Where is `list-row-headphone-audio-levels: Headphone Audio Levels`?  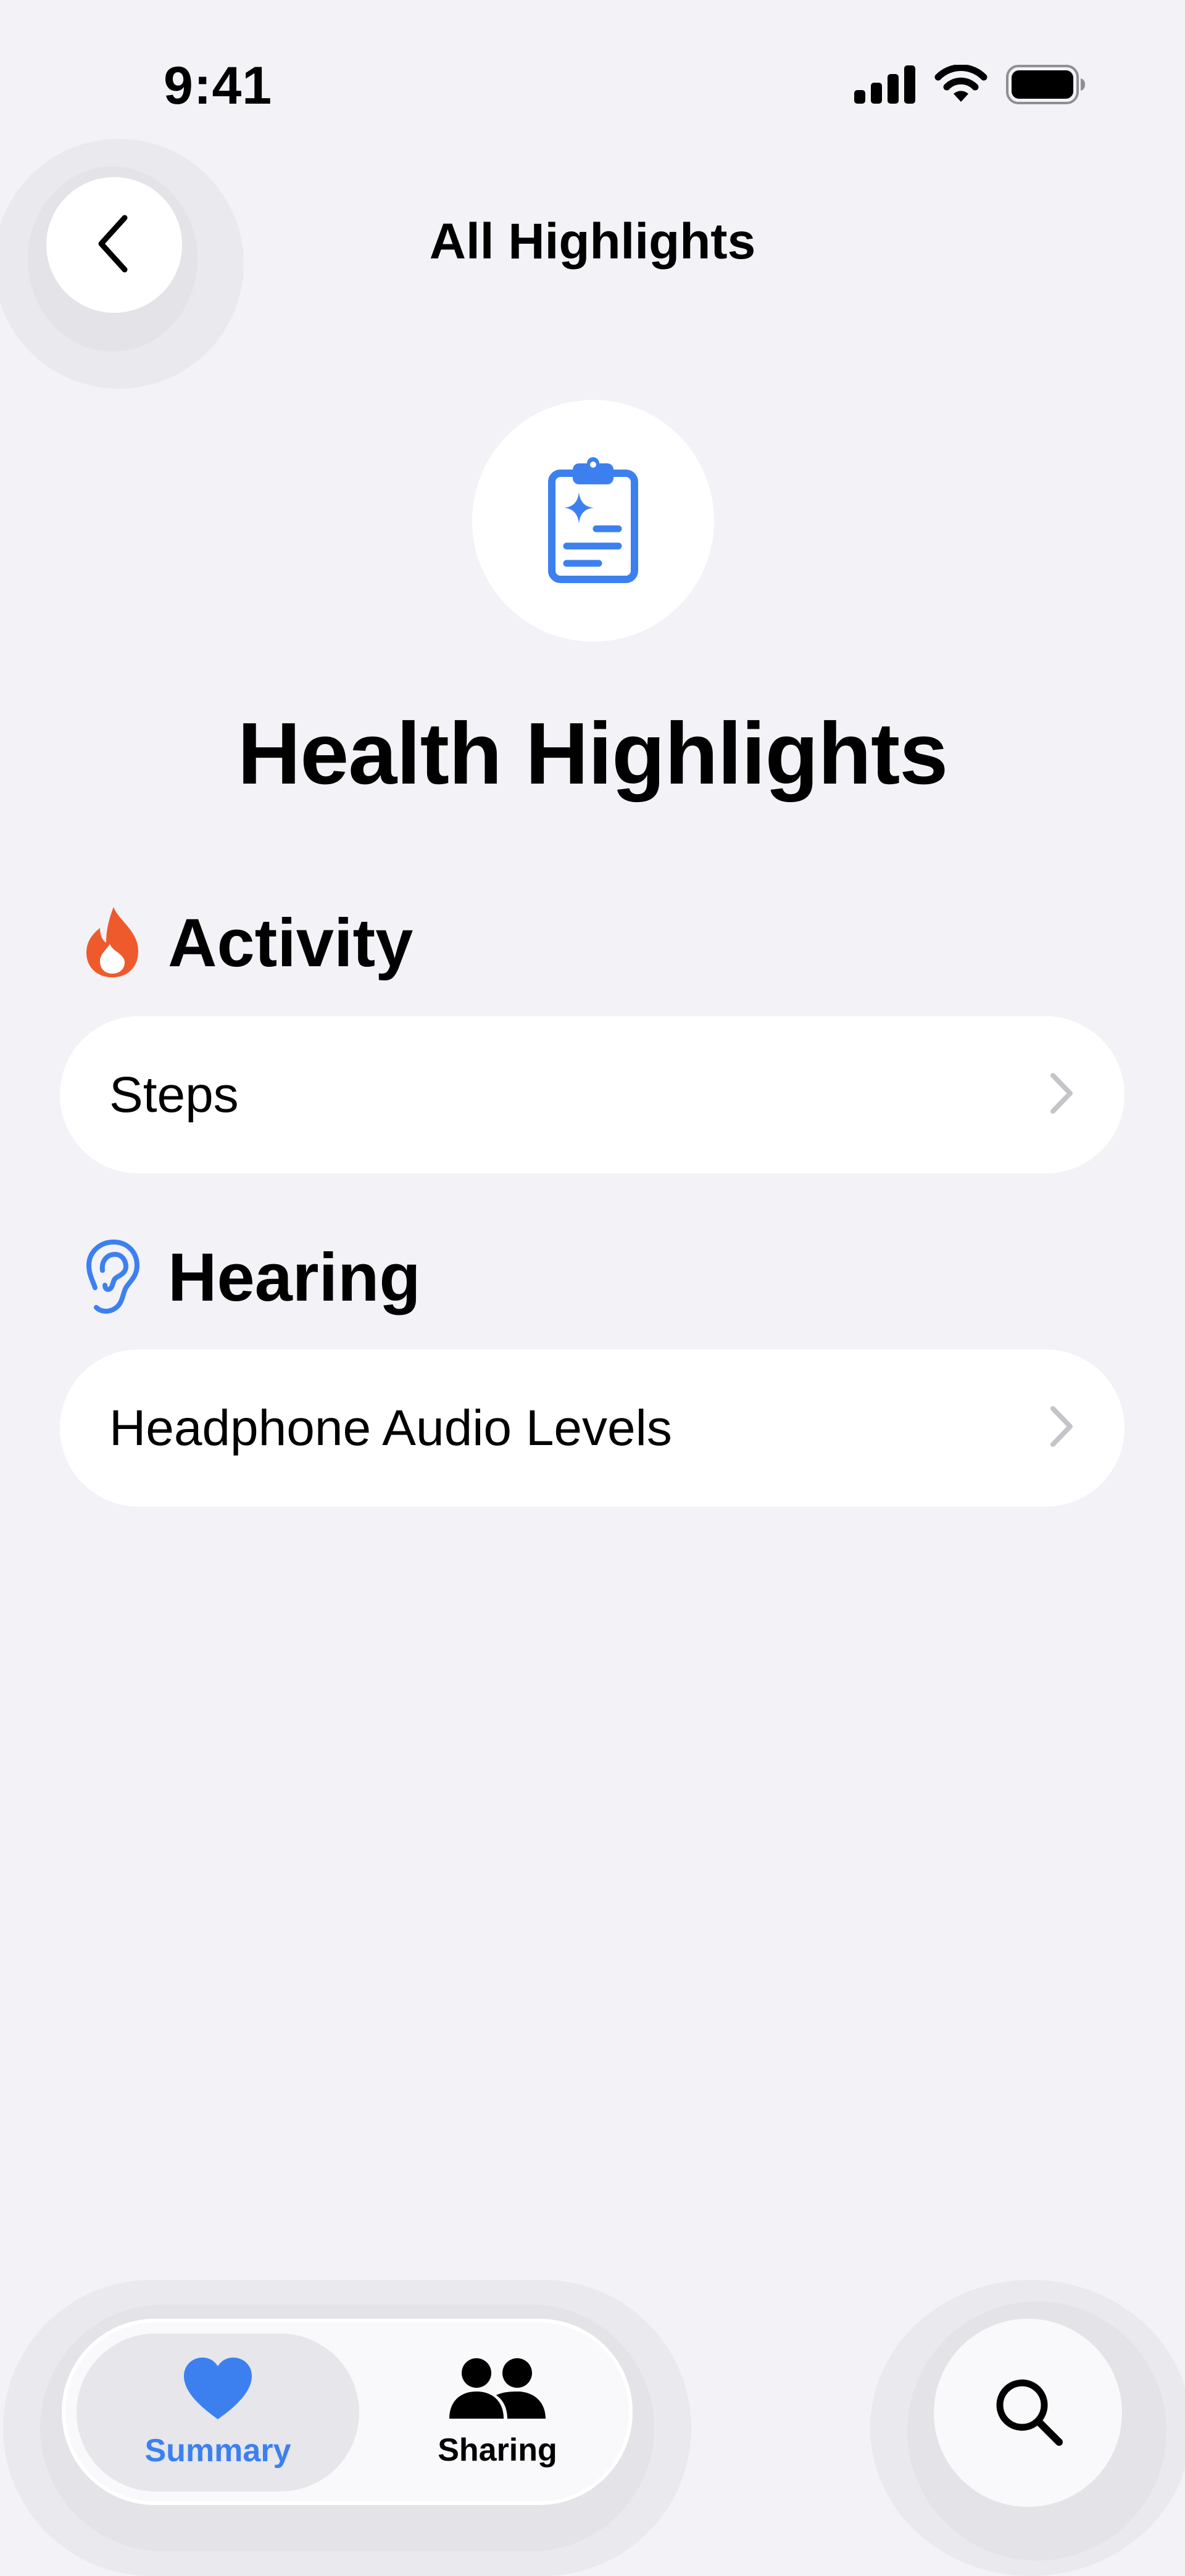 list-row-headphone-audio-levels: Headphone Audio Levels is located at coordinates (592, 1428).